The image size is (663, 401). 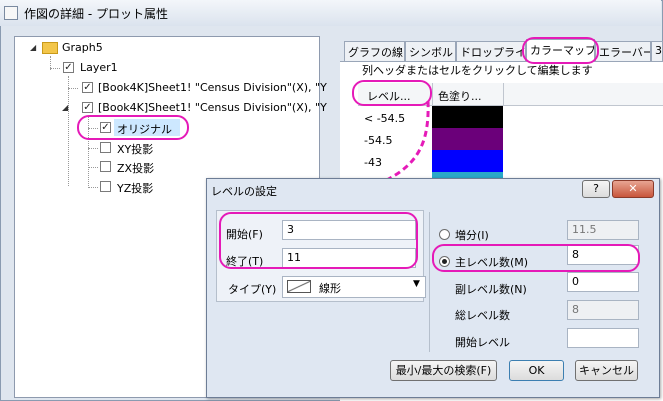 I want to click on folder-icon, so click(x=50, y=48).